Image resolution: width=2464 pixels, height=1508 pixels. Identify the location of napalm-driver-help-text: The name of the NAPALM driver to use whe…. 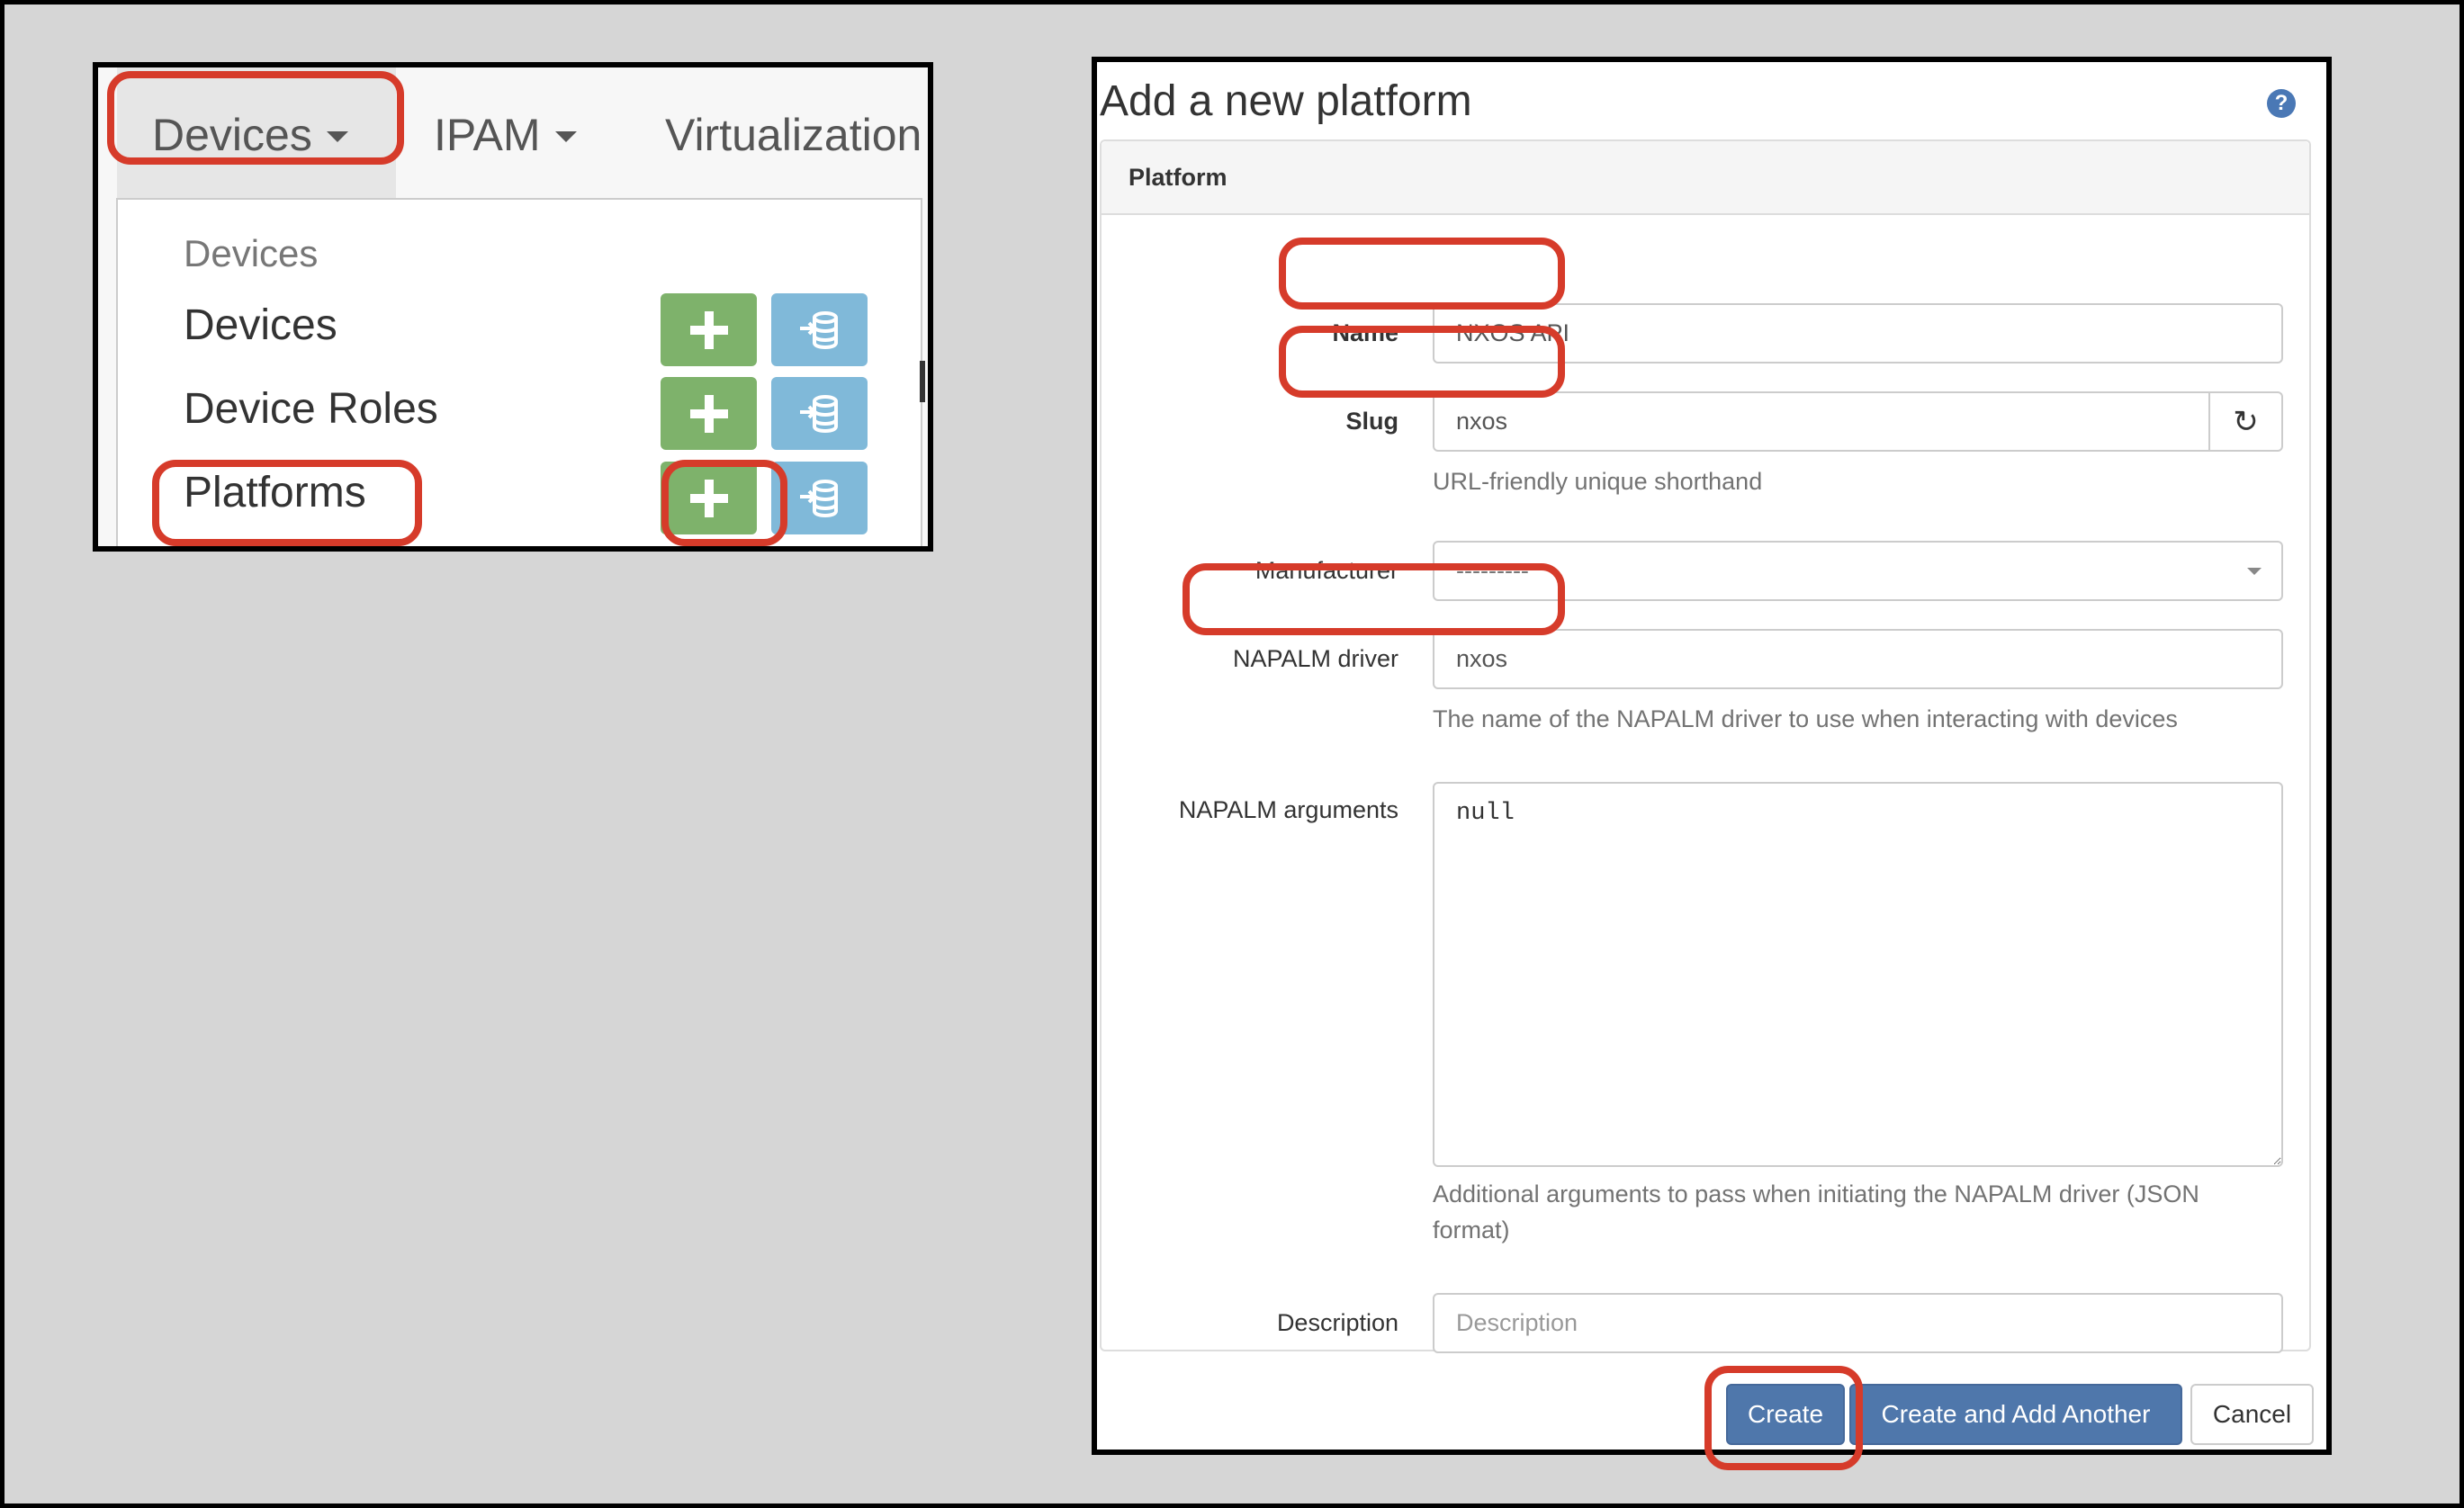
(1805, 718).